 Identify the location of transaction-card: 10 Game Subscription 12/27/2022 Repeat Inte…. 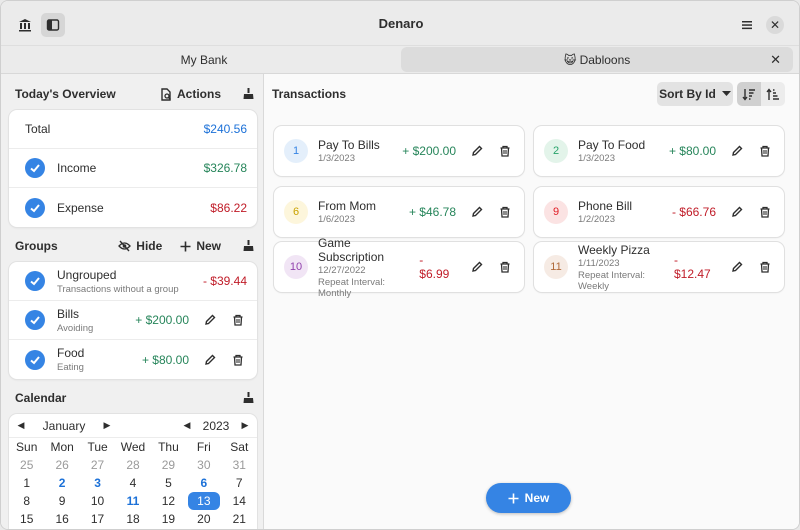
(399, 267).